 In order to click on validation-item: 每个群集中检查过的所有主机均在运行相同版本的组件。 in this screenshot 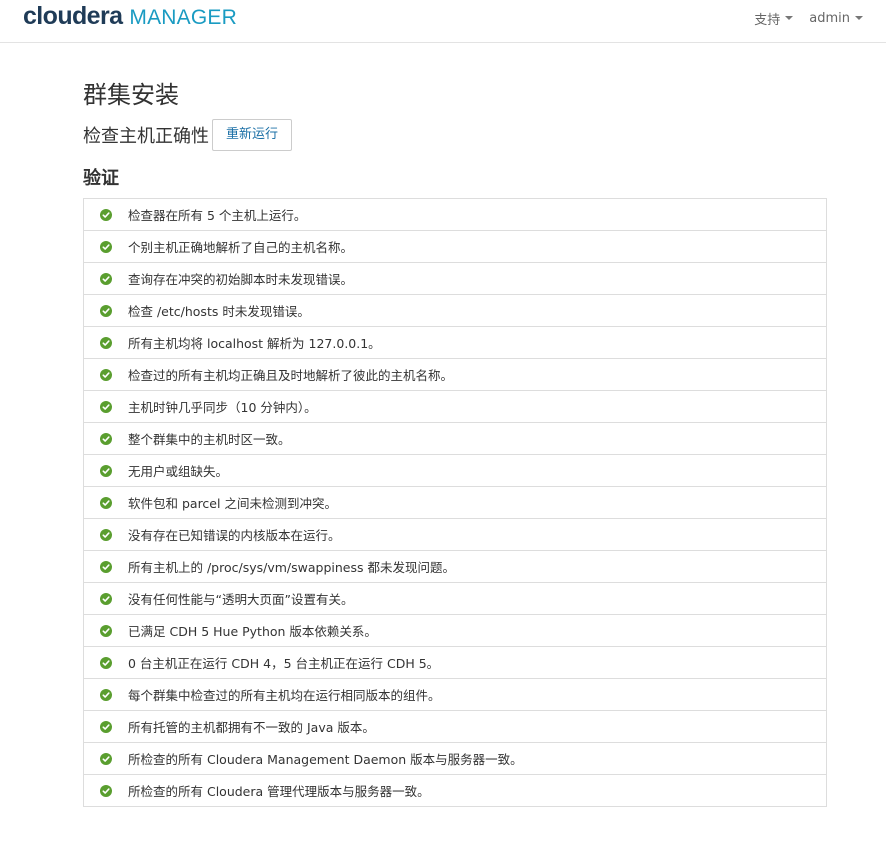, I will do `click(455, 694)`.